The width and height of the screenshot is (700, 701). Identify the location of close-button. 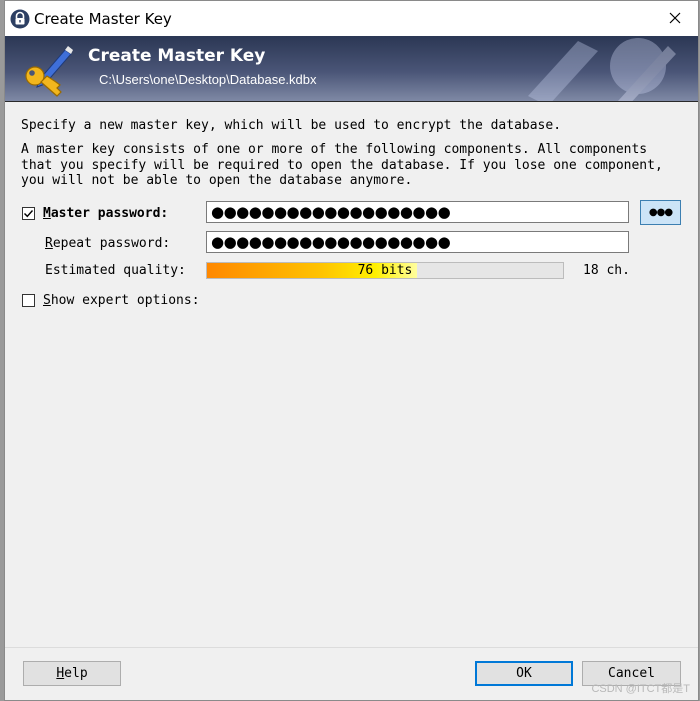
(675, 18).